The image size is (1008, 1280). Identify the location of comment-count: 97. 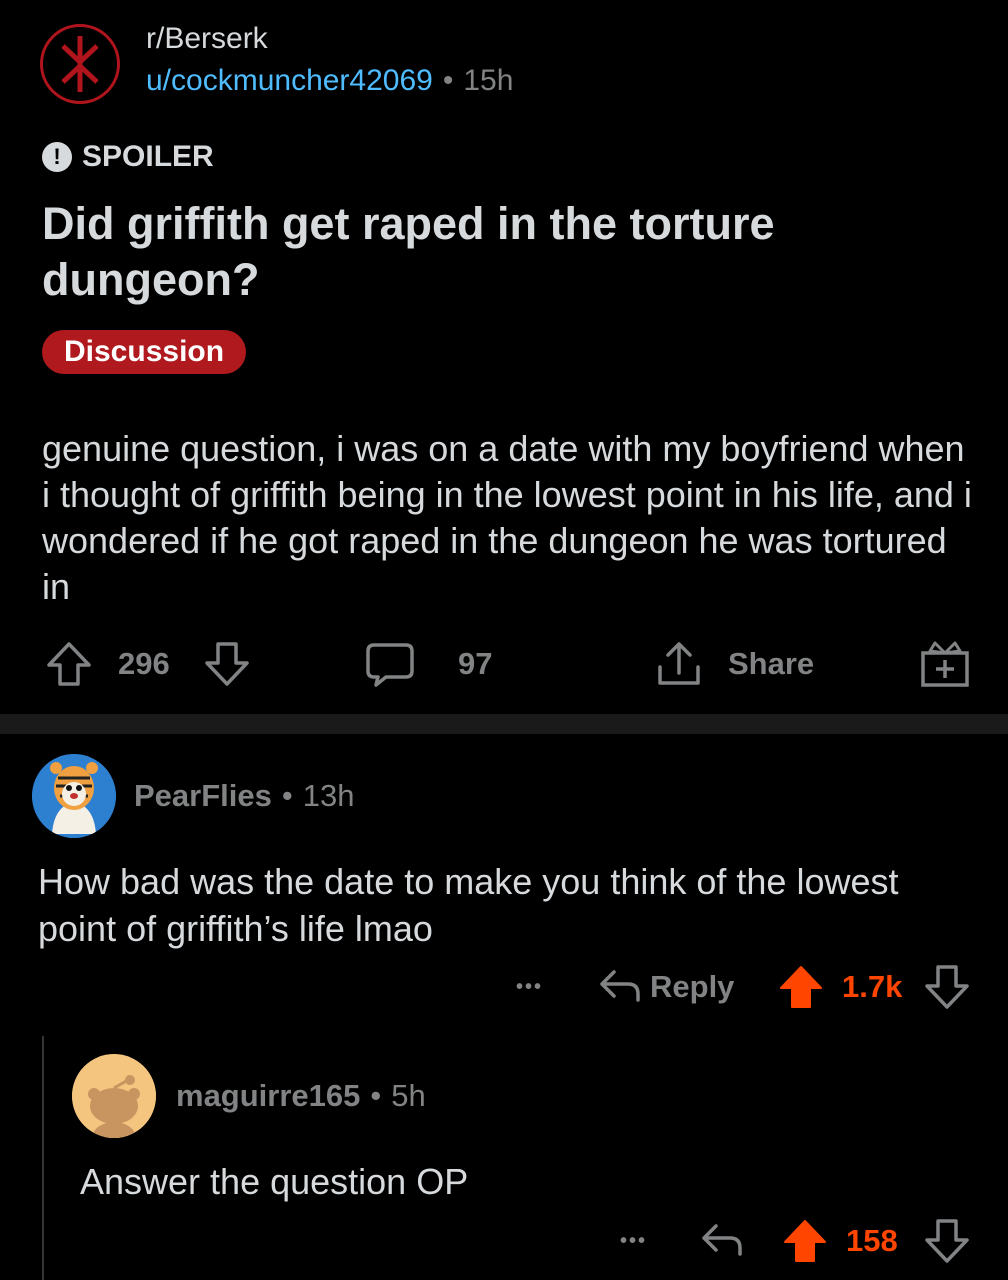
(475, 663).